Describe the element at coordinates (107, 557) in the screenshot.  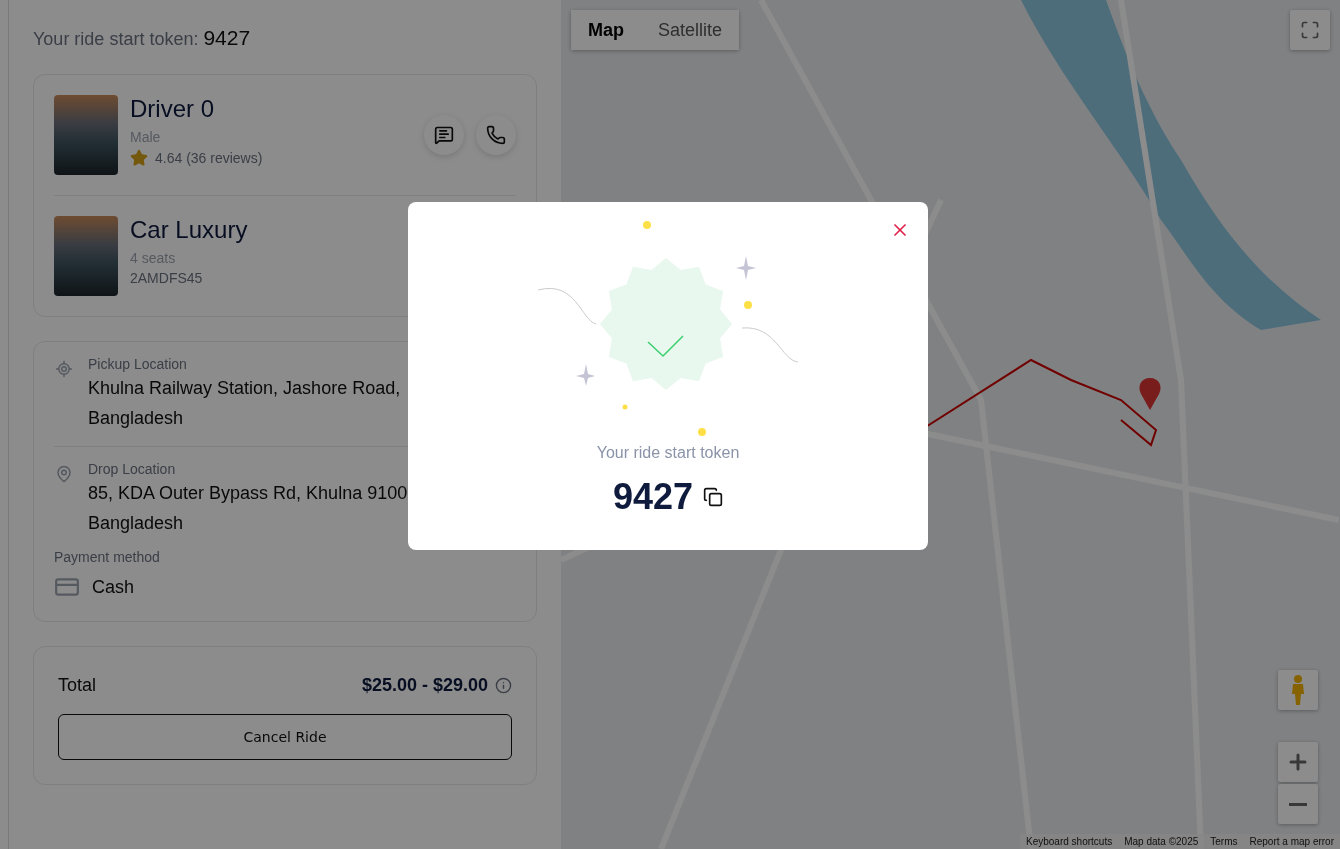
I see `payment-label: Payment method` at that location.